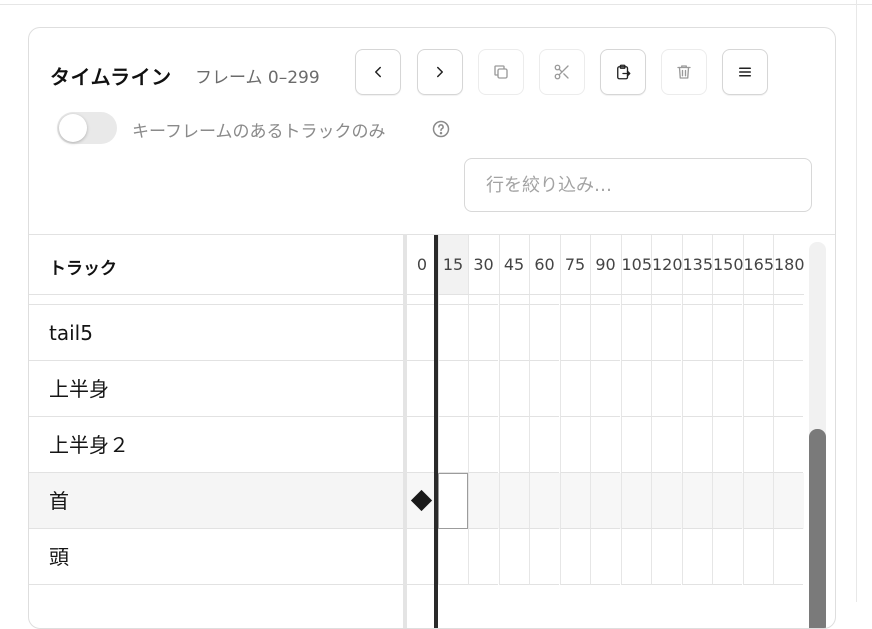 The height and width of the screenshot is (629, 872). Describe the element at coordinates (513, 264) in the screenshot. I see `ruler-tick: 45` at that location.